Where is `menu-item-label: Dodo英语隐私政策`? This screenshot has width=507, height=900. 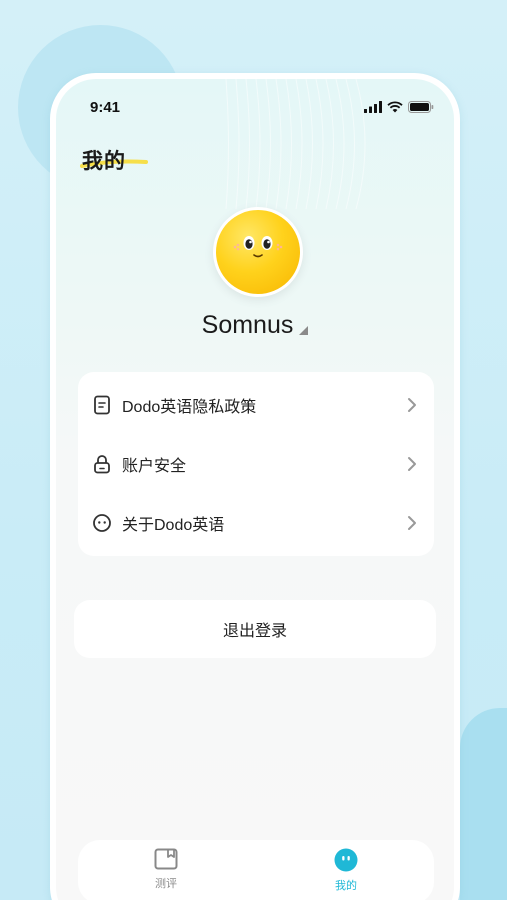
menu-item-label: Dodo英语隐私政策 is located at coordinates (189, 407).